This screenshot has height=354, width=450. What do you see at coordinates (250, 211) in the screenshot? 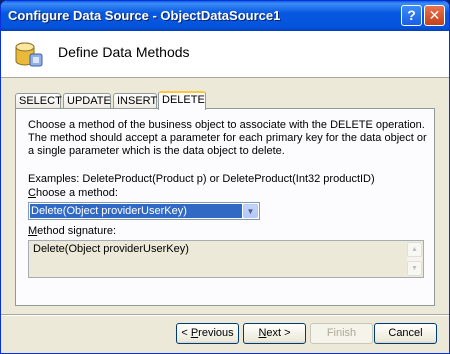
I see `chevron-down-icon: ▼` at bounding box center [250, 211].